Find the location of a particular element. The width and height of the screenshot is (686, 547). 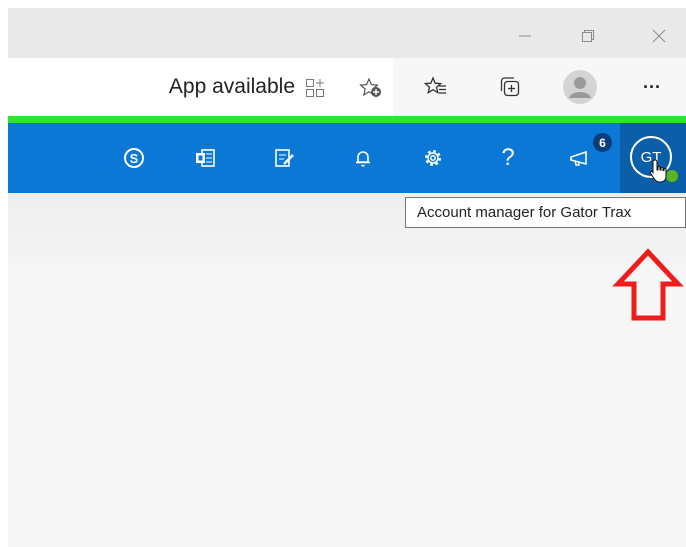

close-icon is located at coordinates (659, 36).